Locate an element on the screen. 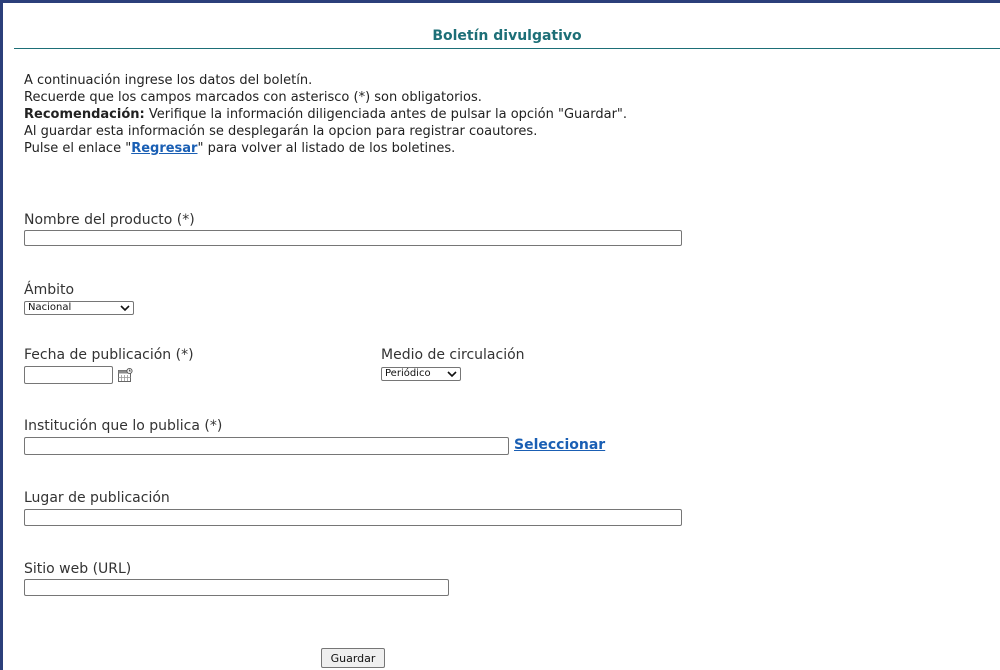  title-divider is located at coordinates (507, 48).